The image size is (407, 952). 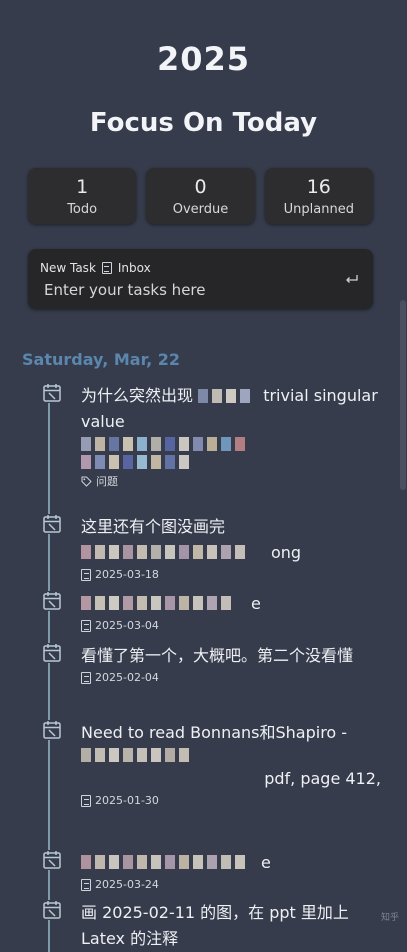 What do you see at coordinates (231, 409) in the screenshot?
I see `task-title: 为什么突然出现 trivial singular value` at bounding box center [231, 409].